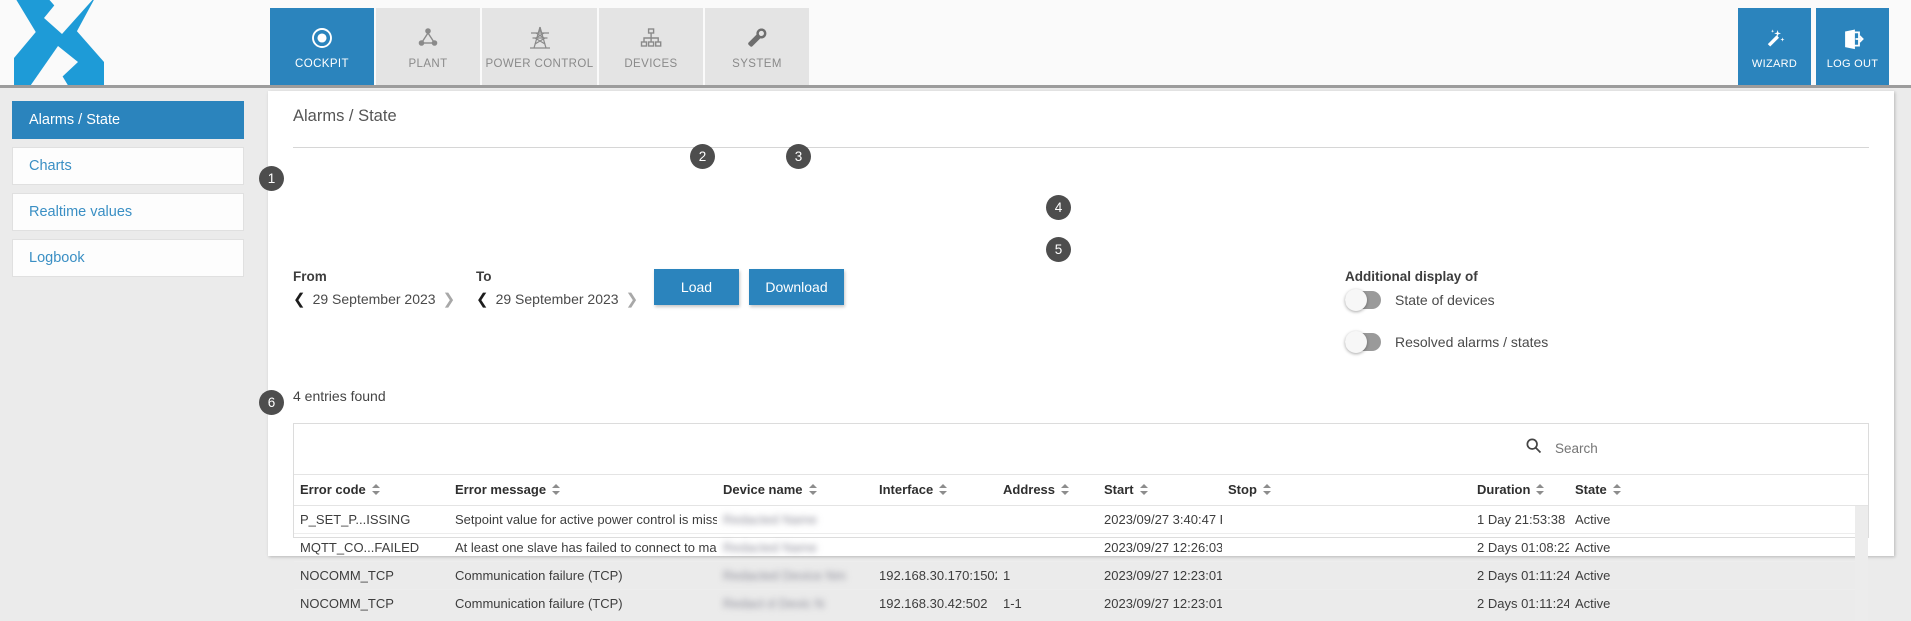 The width and height of the screenshot is (1911, 621). I want to click on nav-tab-cockpit: COCKPIT, so click(322, 46).